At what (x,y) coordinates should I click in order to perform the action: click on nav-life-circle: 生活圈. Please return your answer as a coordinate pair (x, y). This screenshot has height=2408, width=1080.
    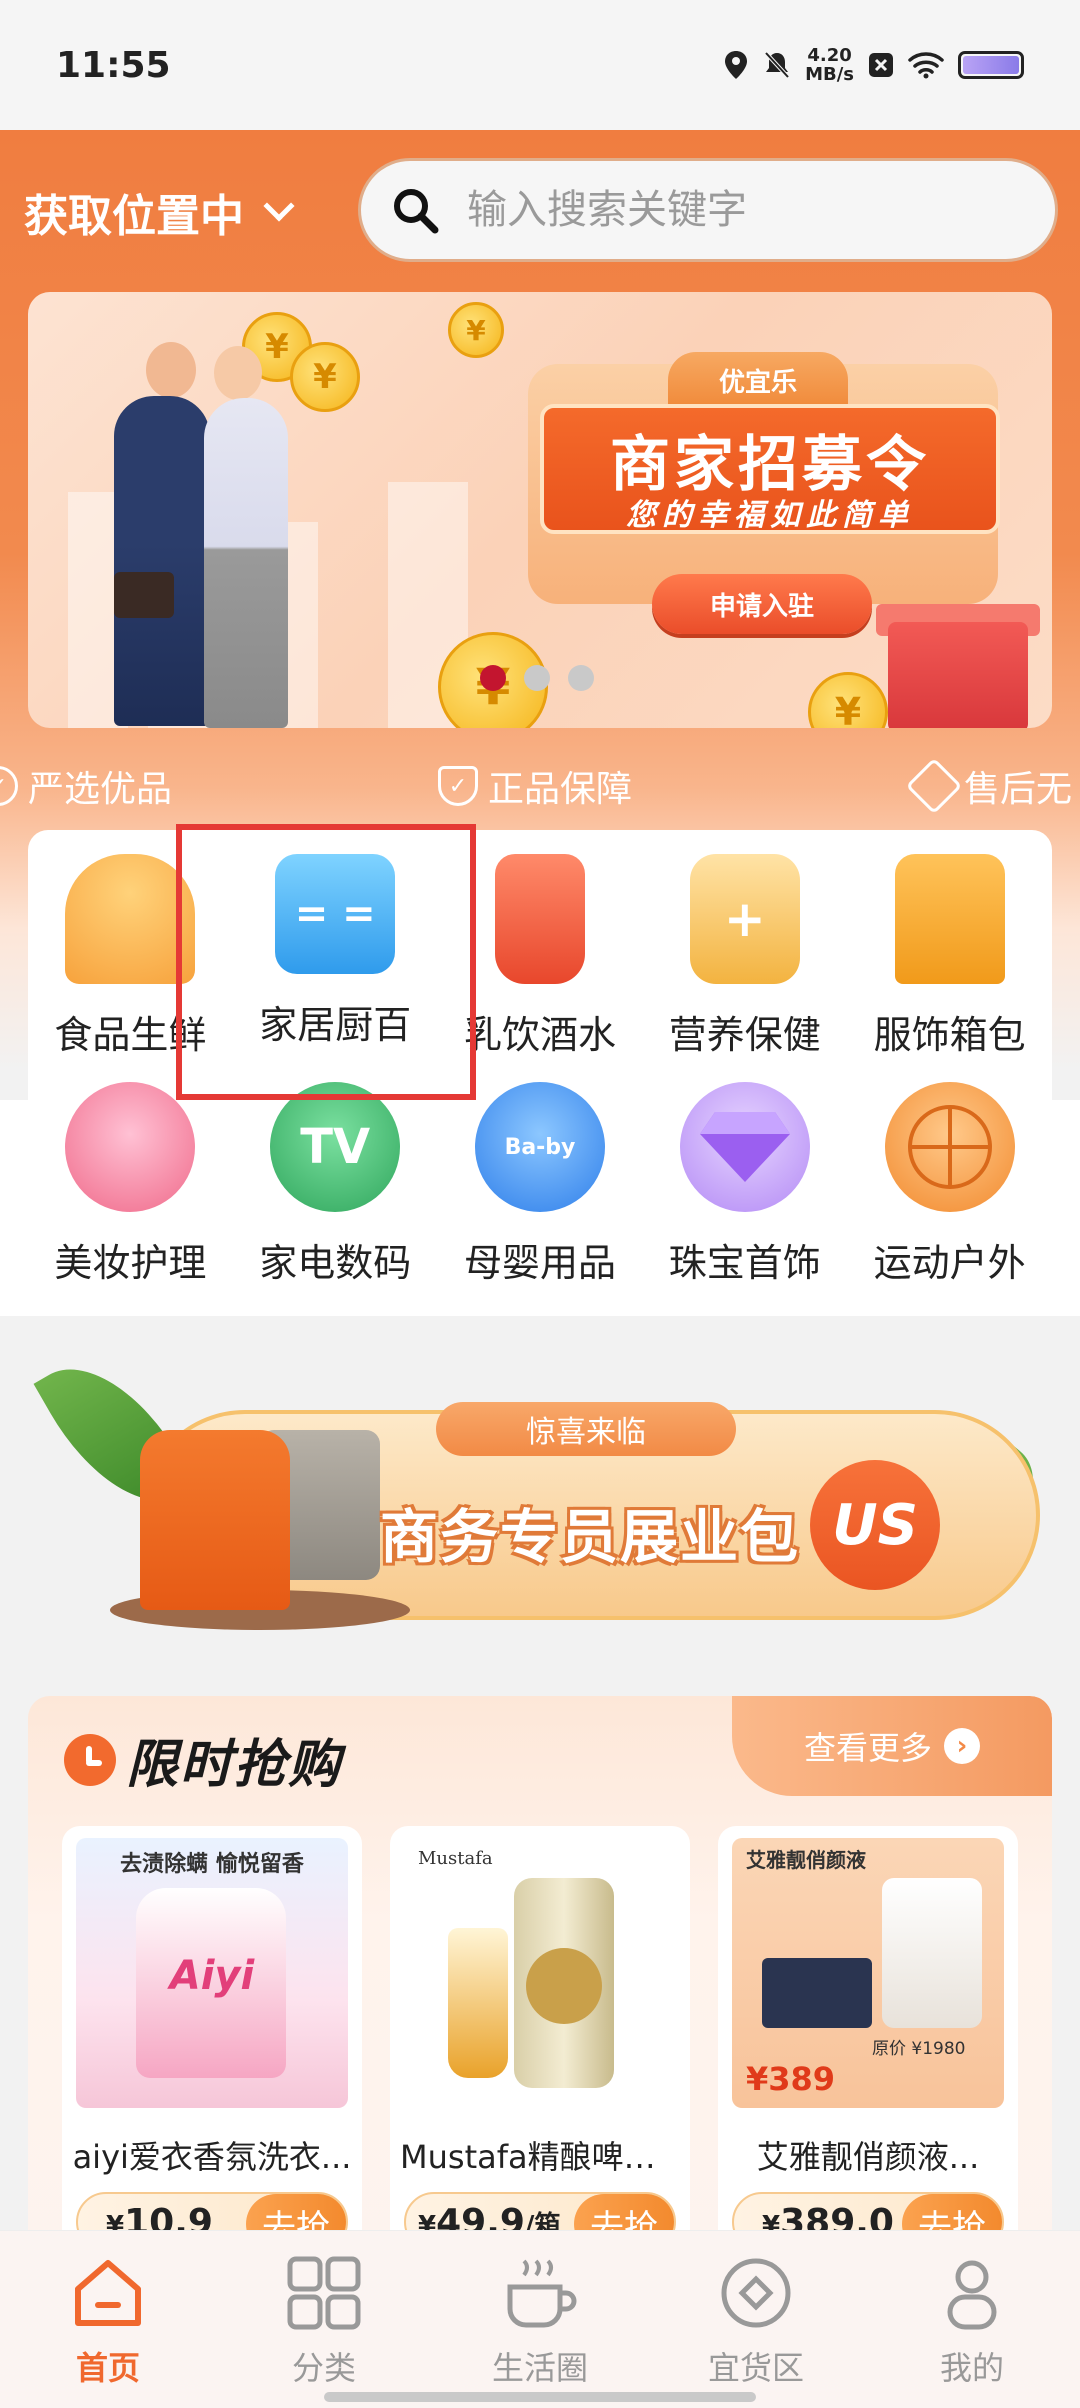
    Looking at the image, I should click on (540, 2319).